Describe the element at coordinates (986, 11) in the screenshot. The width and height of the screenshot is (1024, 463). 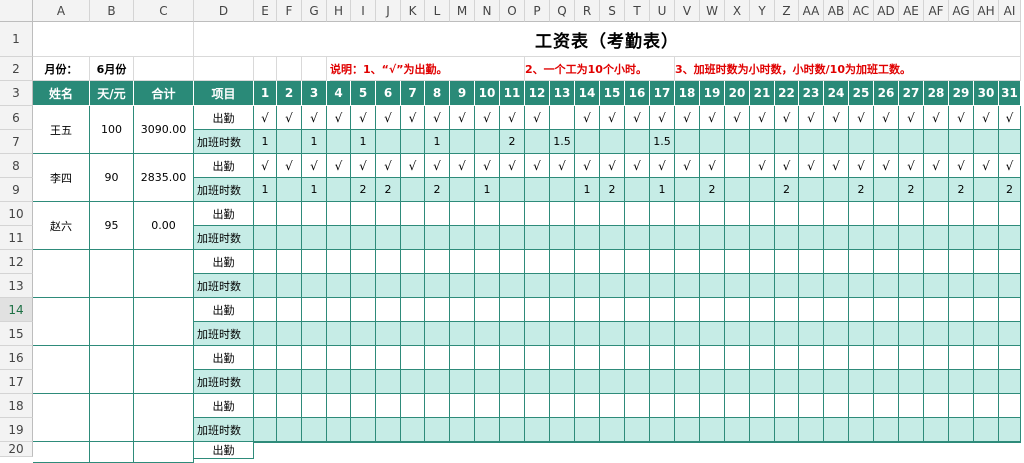
I see `column-header-ah: AH` at that location.